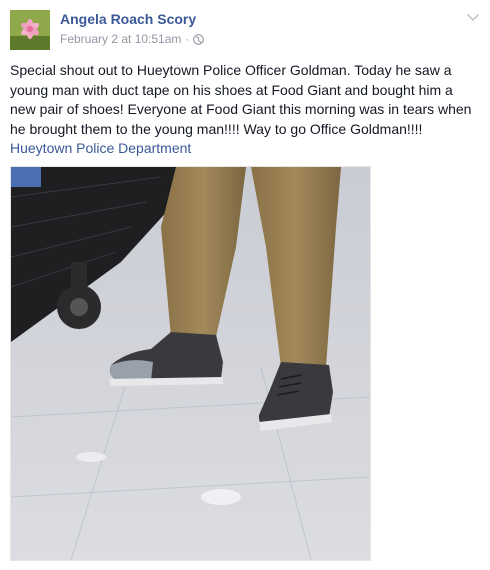 Image resolution: width=490 pixels, height=570 pixels. I want to click on post-author-name: Angela Roach Scory, so click(128, 19).